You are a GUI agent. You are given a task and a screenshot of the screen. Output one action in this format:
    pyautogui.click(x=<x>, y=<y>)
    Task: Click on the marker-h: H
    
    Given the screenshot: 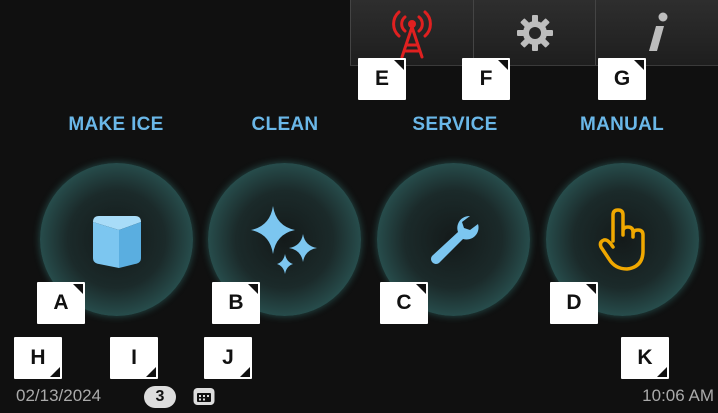 What is the action you would take?
    pyautogui.click(x=38, y=358)
    